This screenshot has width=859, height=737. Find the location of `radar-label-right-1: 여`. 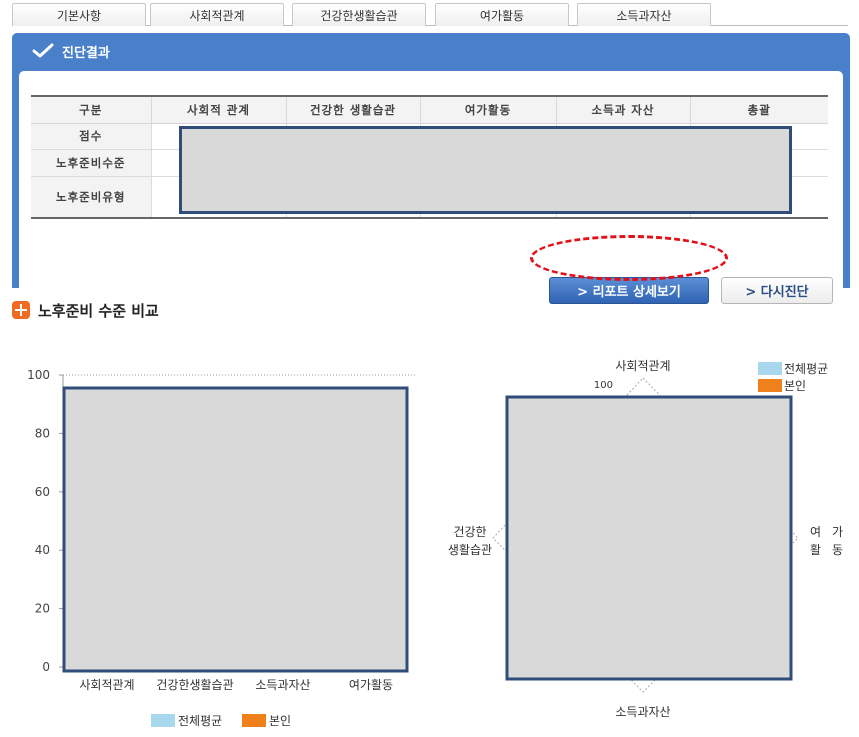

radar-label-right-1: 여 is located at coordinates (815, 532).